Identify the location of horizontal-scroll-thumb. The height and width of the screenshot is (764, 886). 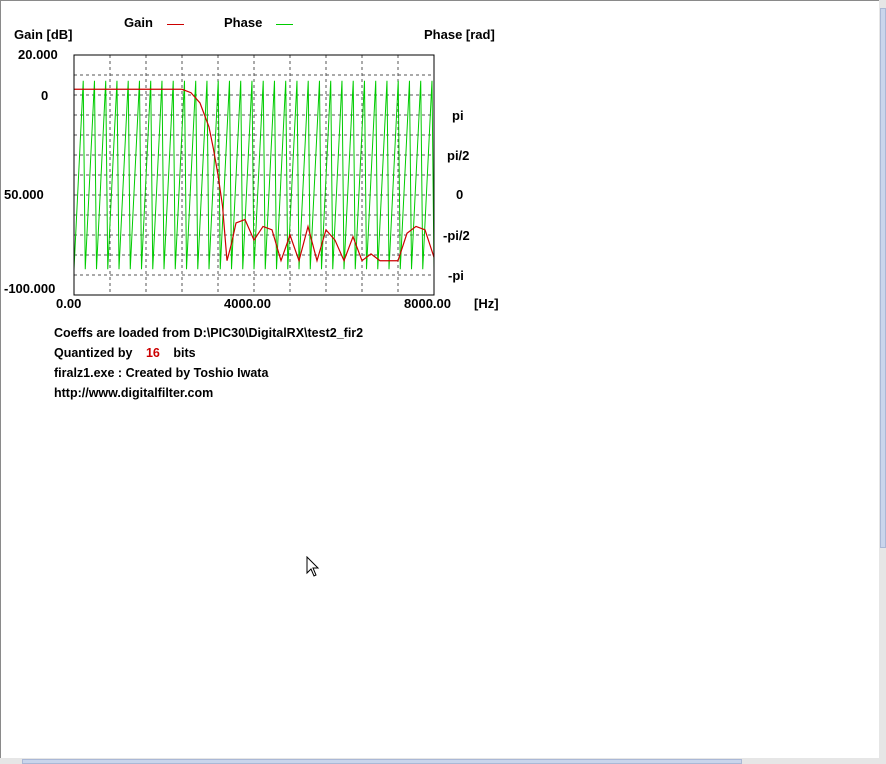
(382, 761).